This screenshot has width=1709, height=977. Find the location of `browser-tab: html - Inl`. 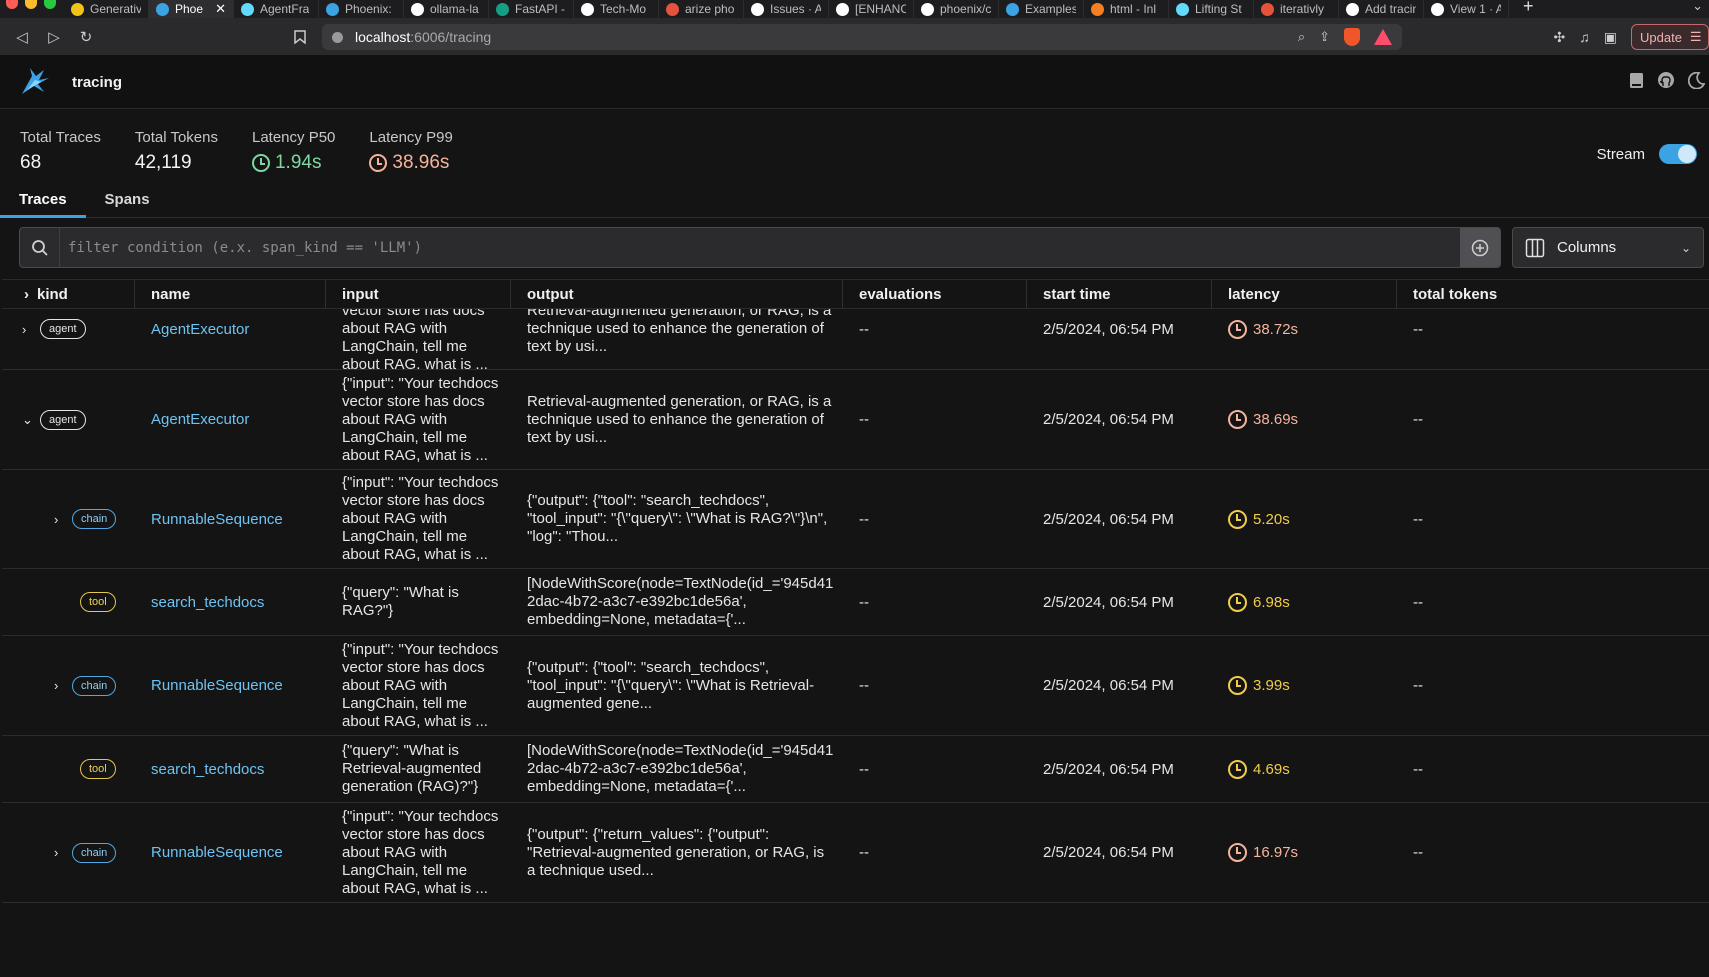

browser-tab: html - Inl is located at coordinates (1126, 9).